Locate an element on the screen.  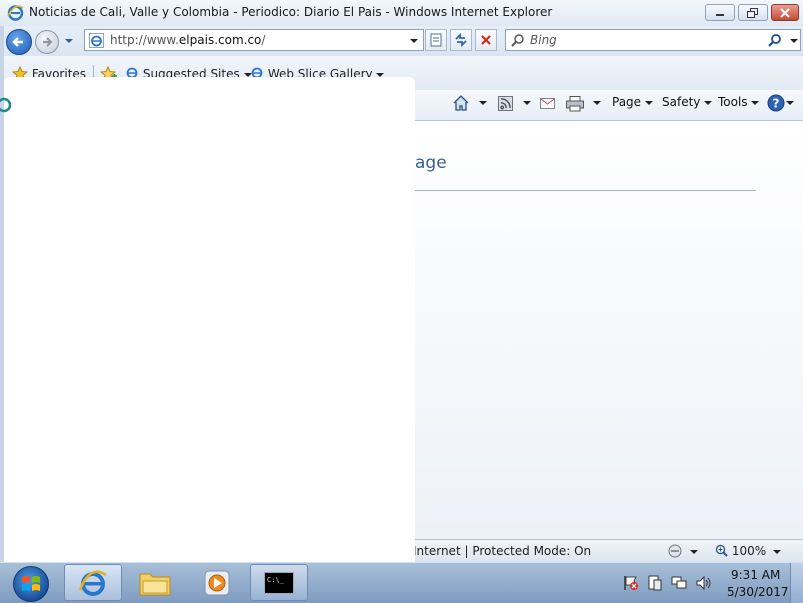
back-arrow-icon is located at coordinates (17, 42).